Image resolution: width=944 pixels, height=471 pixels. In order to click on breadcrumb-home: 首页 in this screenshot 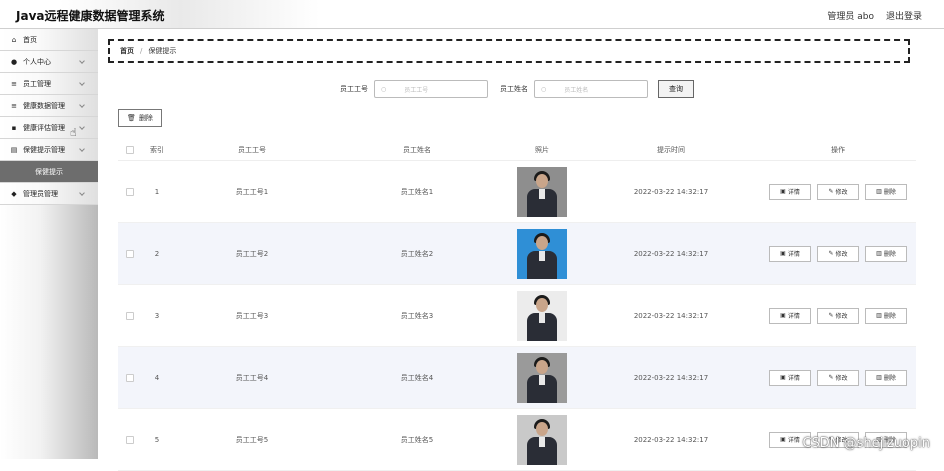, I will do `click(127, 51)`.